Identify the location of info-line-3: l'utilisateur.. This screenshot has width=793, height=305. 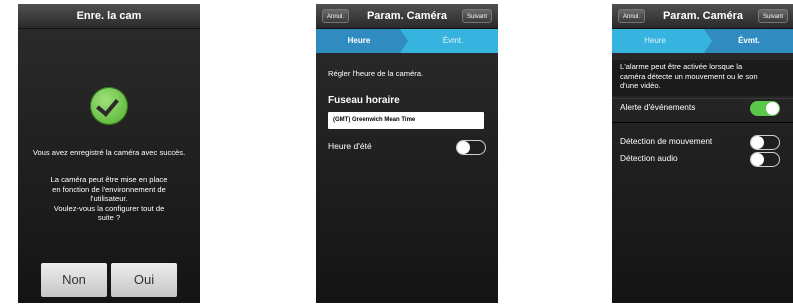
(109, 198).